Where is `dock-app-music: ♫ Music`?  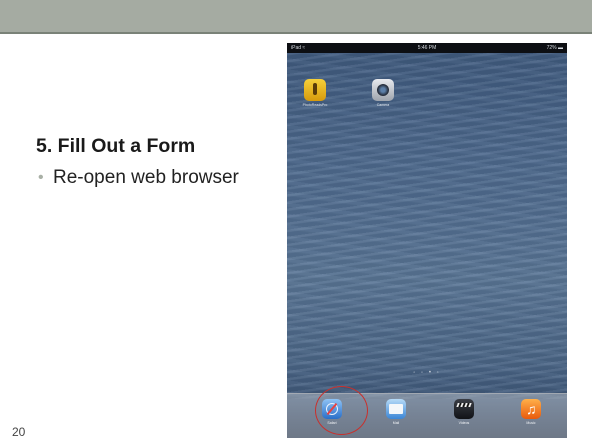
dock-app-music: ♫ Music is located at coordinates (531, 412).